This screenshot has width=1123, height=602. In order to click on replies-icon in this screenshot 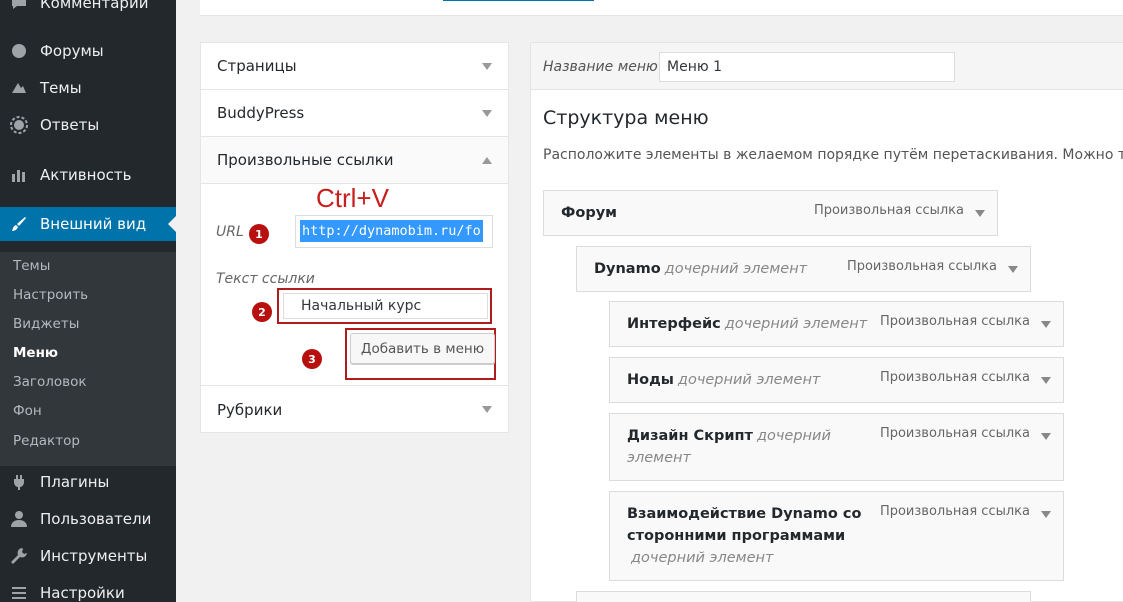, I will do `click(19, 125)`.